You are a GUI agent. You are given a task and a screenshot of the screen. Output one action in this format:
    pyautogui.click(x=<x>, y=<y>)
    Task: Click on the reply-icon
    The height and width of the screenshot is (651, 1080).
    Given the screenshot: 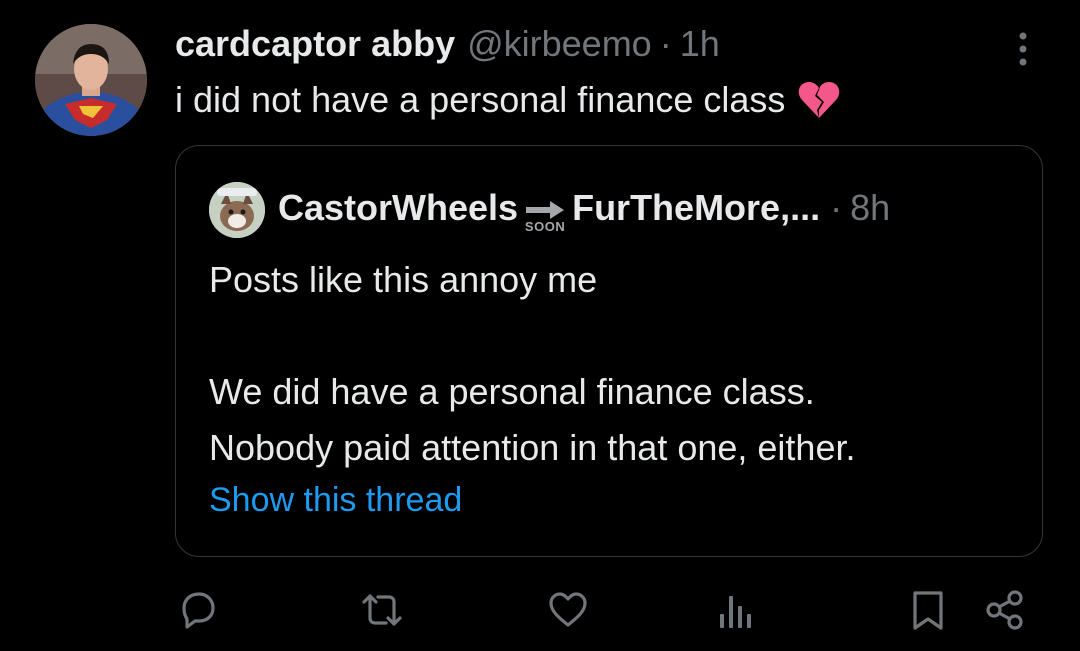 What is the action you would take?
    pyautogui.click(x=198, y=610)
    